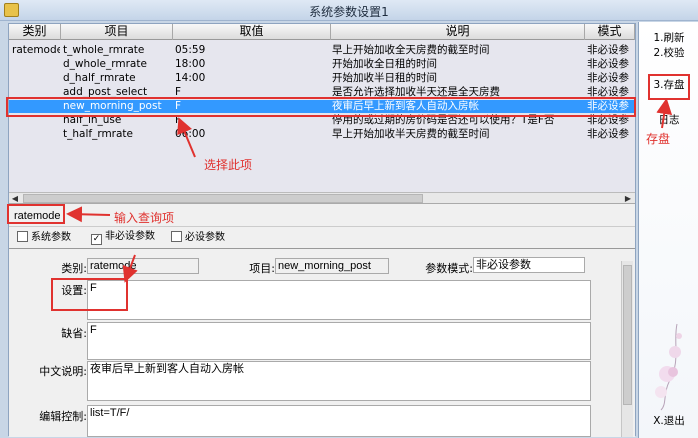  What do you see at coordinates (190, 64) in the screenshot?
I see `table-cell-value: 18:00` at bounding box center [190, 64].